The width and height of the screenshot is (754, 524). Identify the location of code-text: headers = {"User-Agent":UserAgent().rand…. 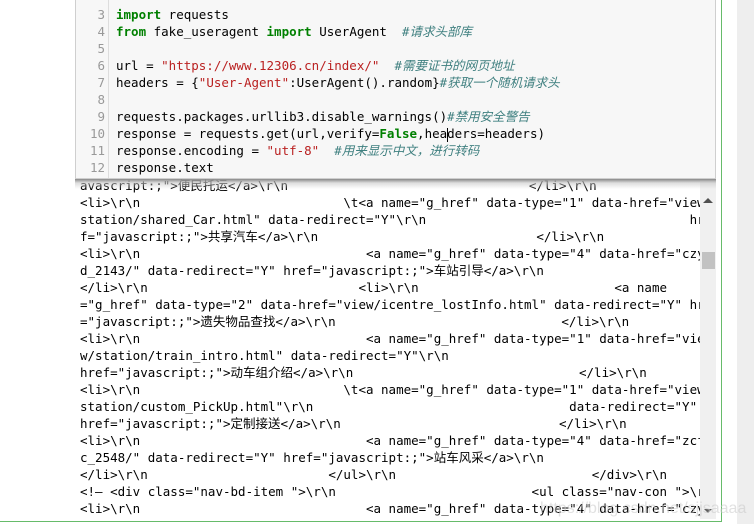
(338, 82).